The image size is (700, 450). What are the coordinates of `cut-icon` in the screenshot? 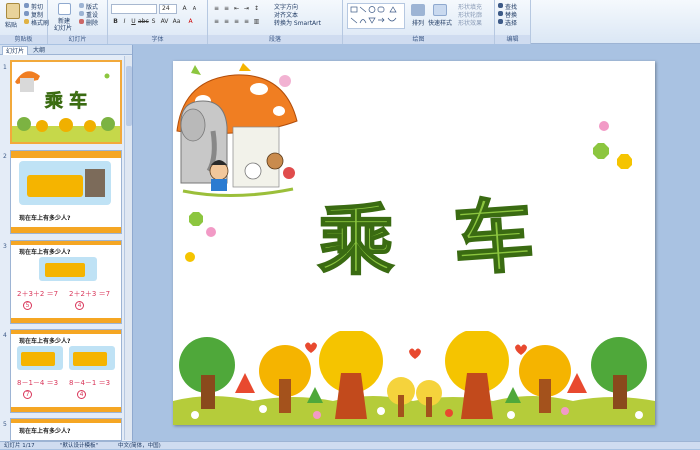 It's located at (26, 5).